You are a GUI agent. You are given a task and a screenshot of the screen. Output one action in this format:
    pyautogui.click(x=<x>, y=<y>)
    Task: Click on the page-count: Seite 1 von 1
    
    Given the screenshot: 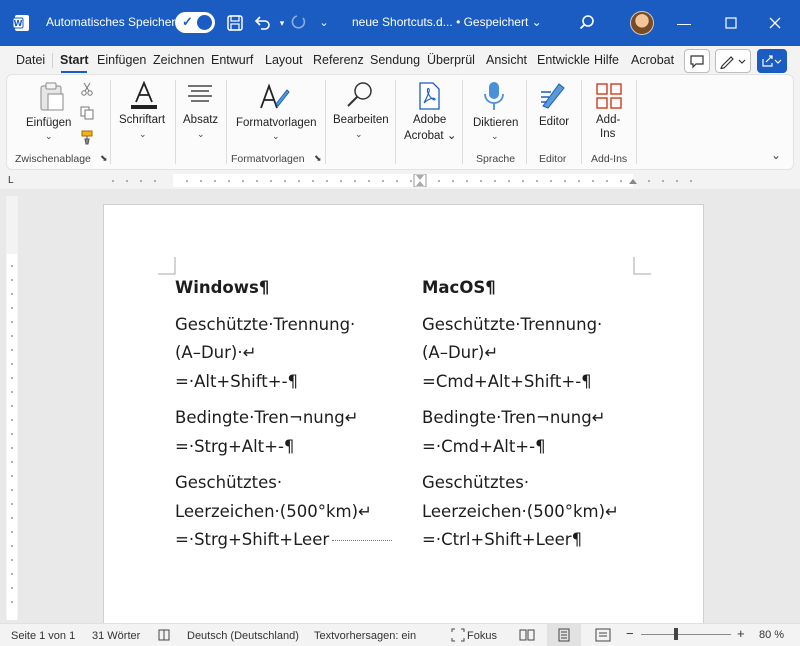 What is the action you would take?
    pyautogui.click(x=43, y=636)
    